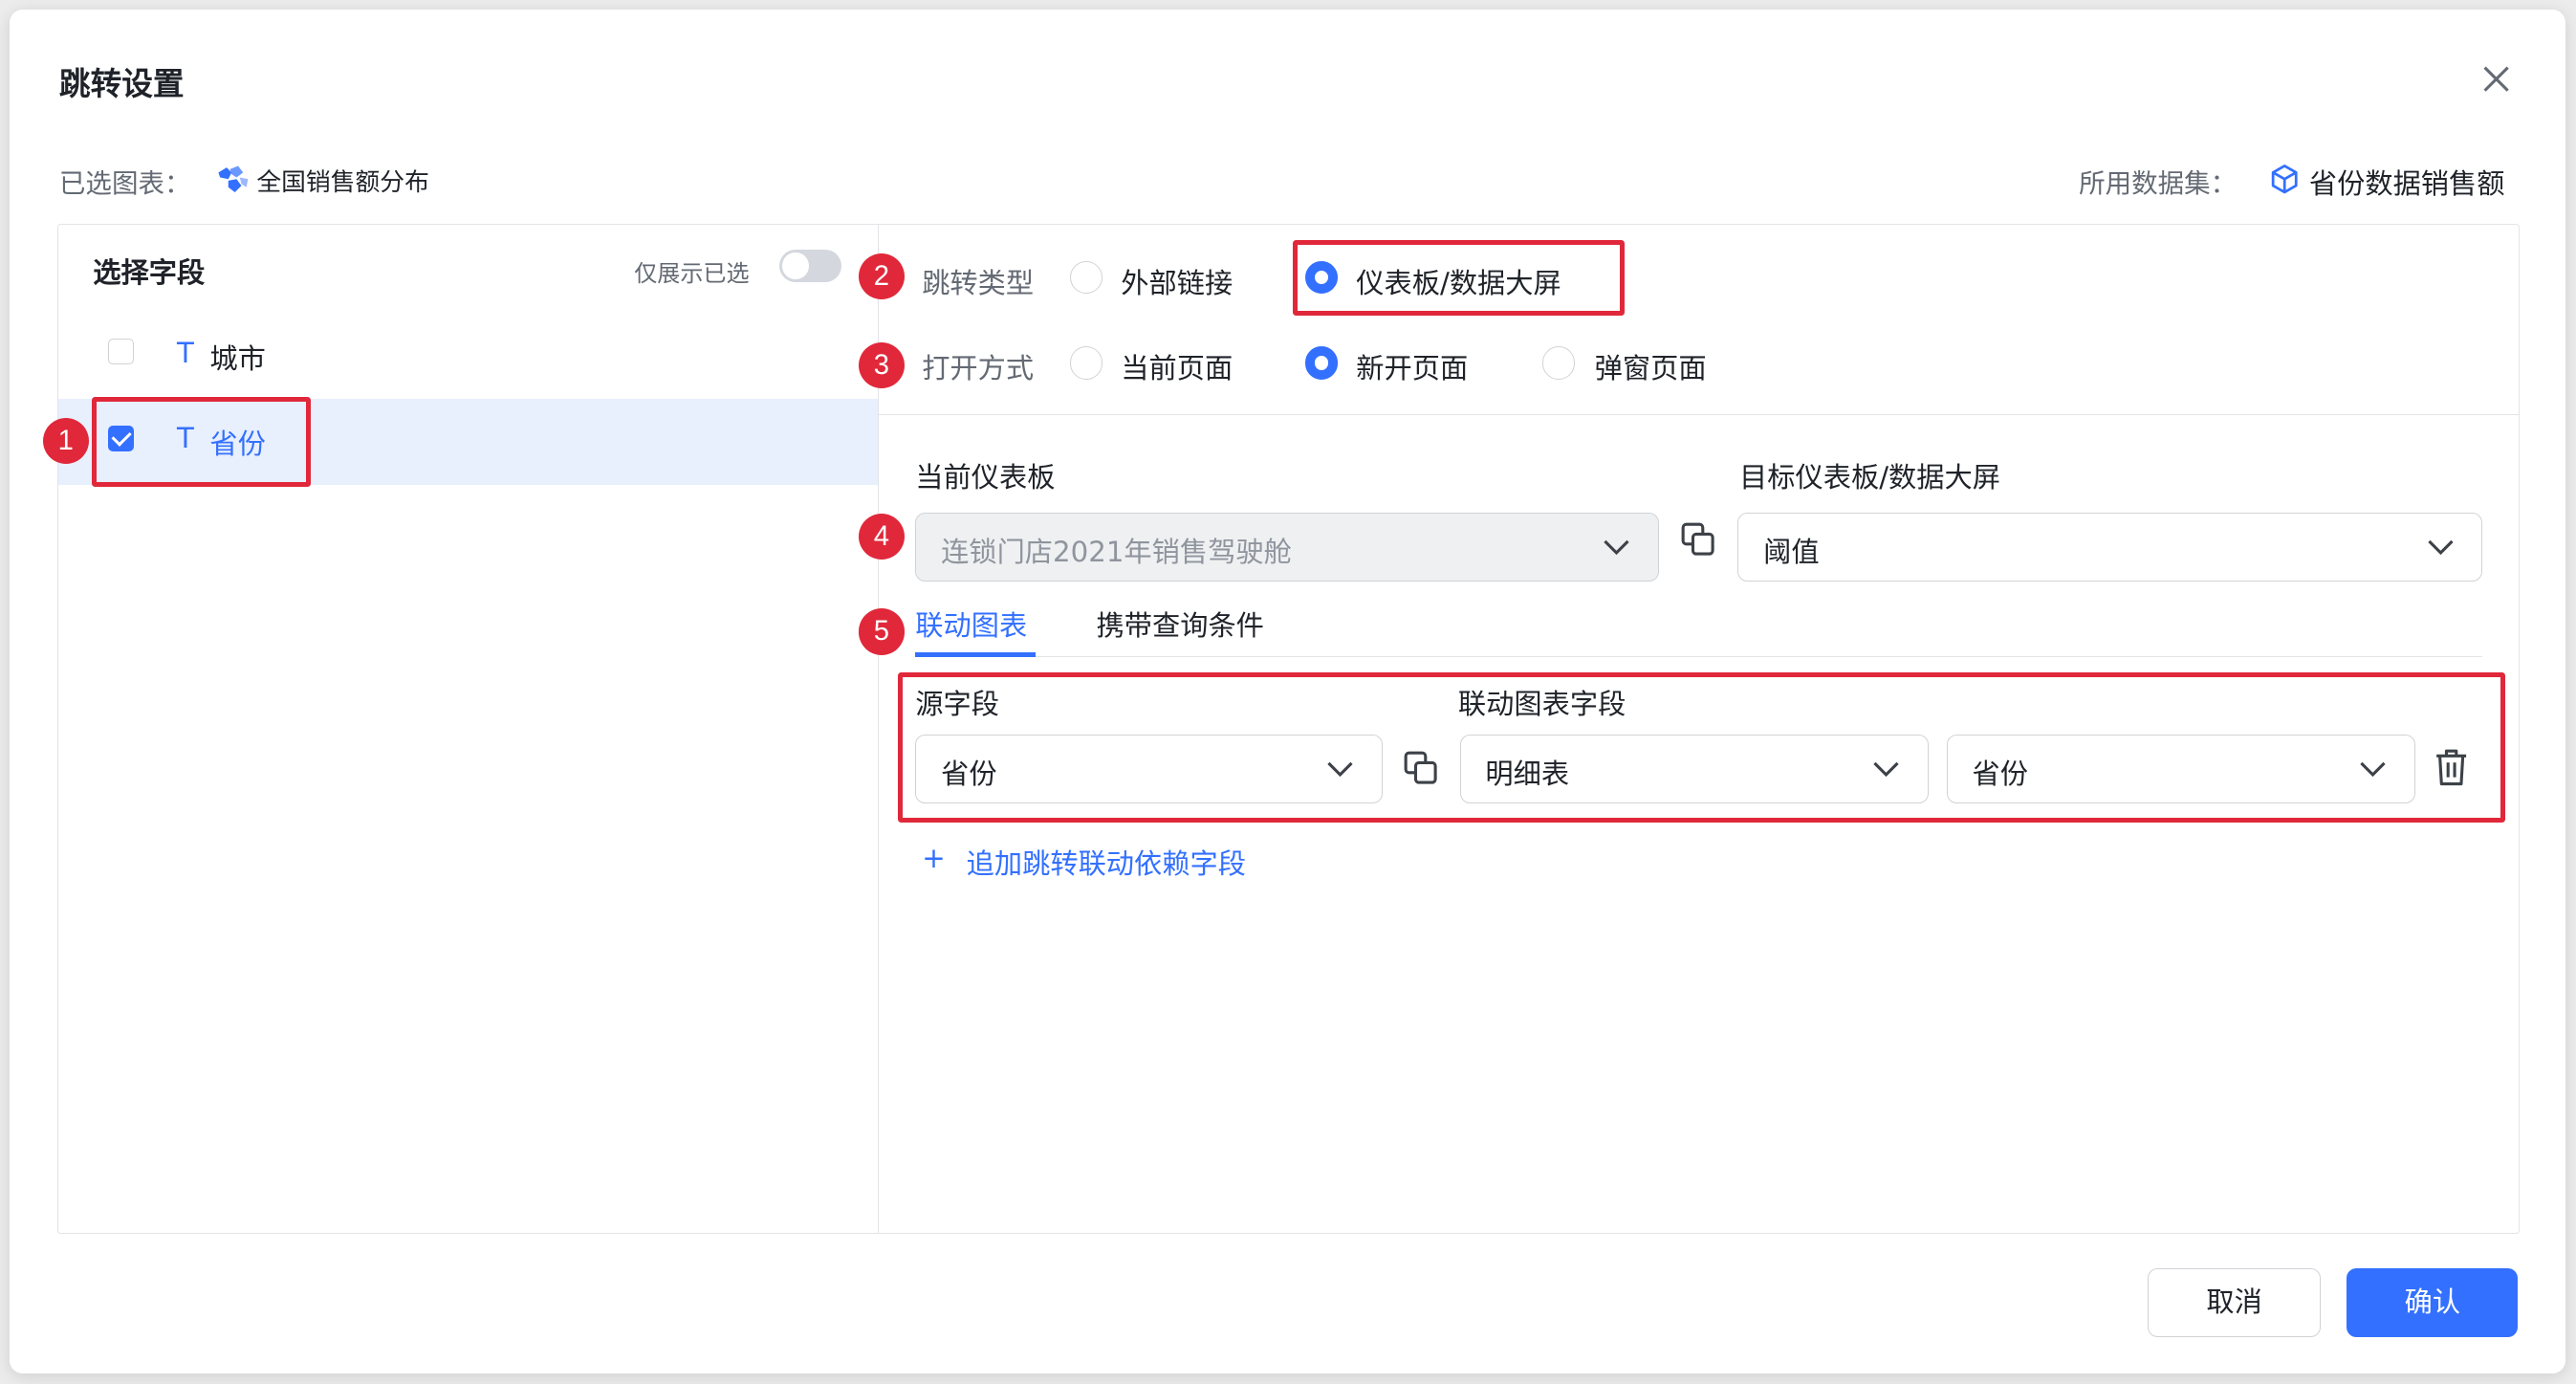 The width and height of the screenshot is (2576, 1384). What do you see at coordinates (1086, 278) in the screenshot?
I see `jump-type-radio-external` at bounding box center [1086, 278].